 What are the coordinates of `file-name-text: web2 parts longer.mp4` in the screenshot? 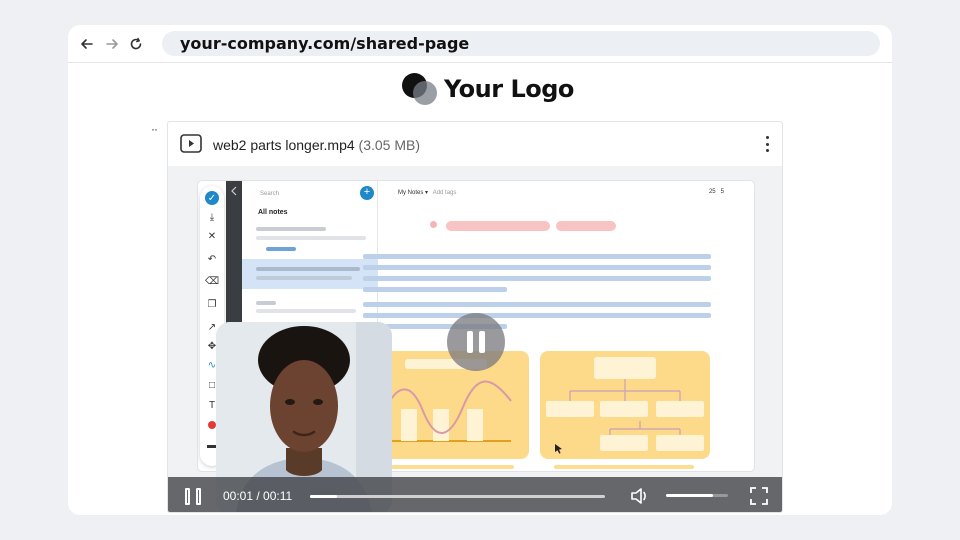 It's located at (284, 145).